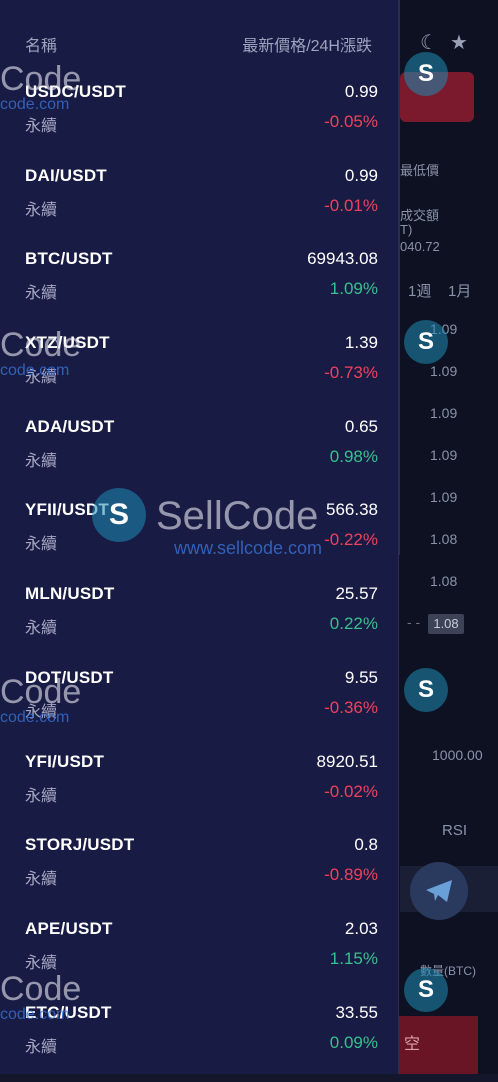  I want to click on pair-row: DAI/USDT 永續 0.99 -0.01%, so click(199, 204).